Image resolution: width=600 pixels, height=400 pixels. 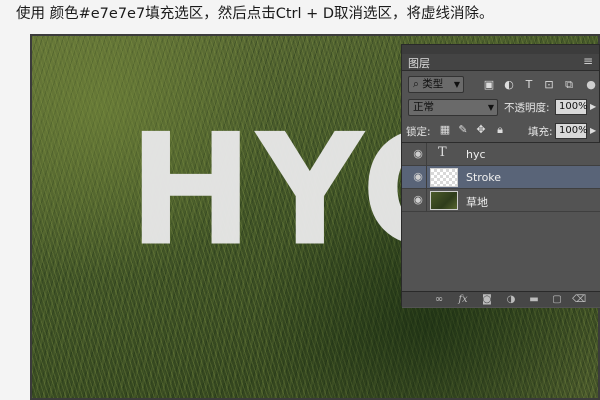 I want to click on filter-type-select: ⌕ 类型 ▼, so click(x=436, y=84).